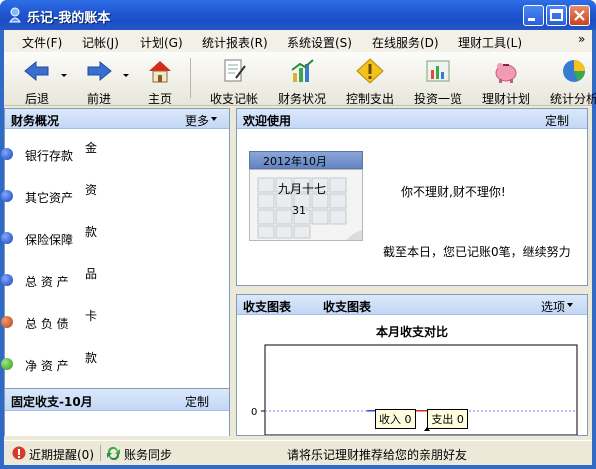 The image size is (596, 469). I want to click on minimize-icon, so click(531, 19).